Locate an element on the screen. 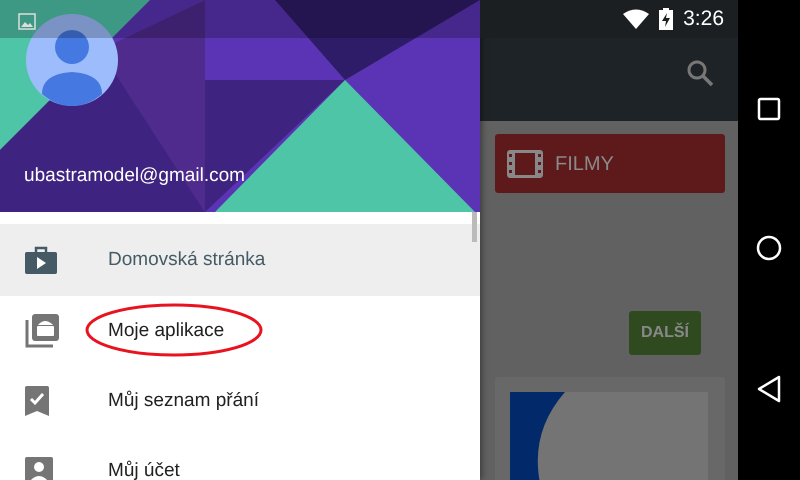 The image size is (800, 480). bookmark-check-icon is located at coordinates (37, 401).